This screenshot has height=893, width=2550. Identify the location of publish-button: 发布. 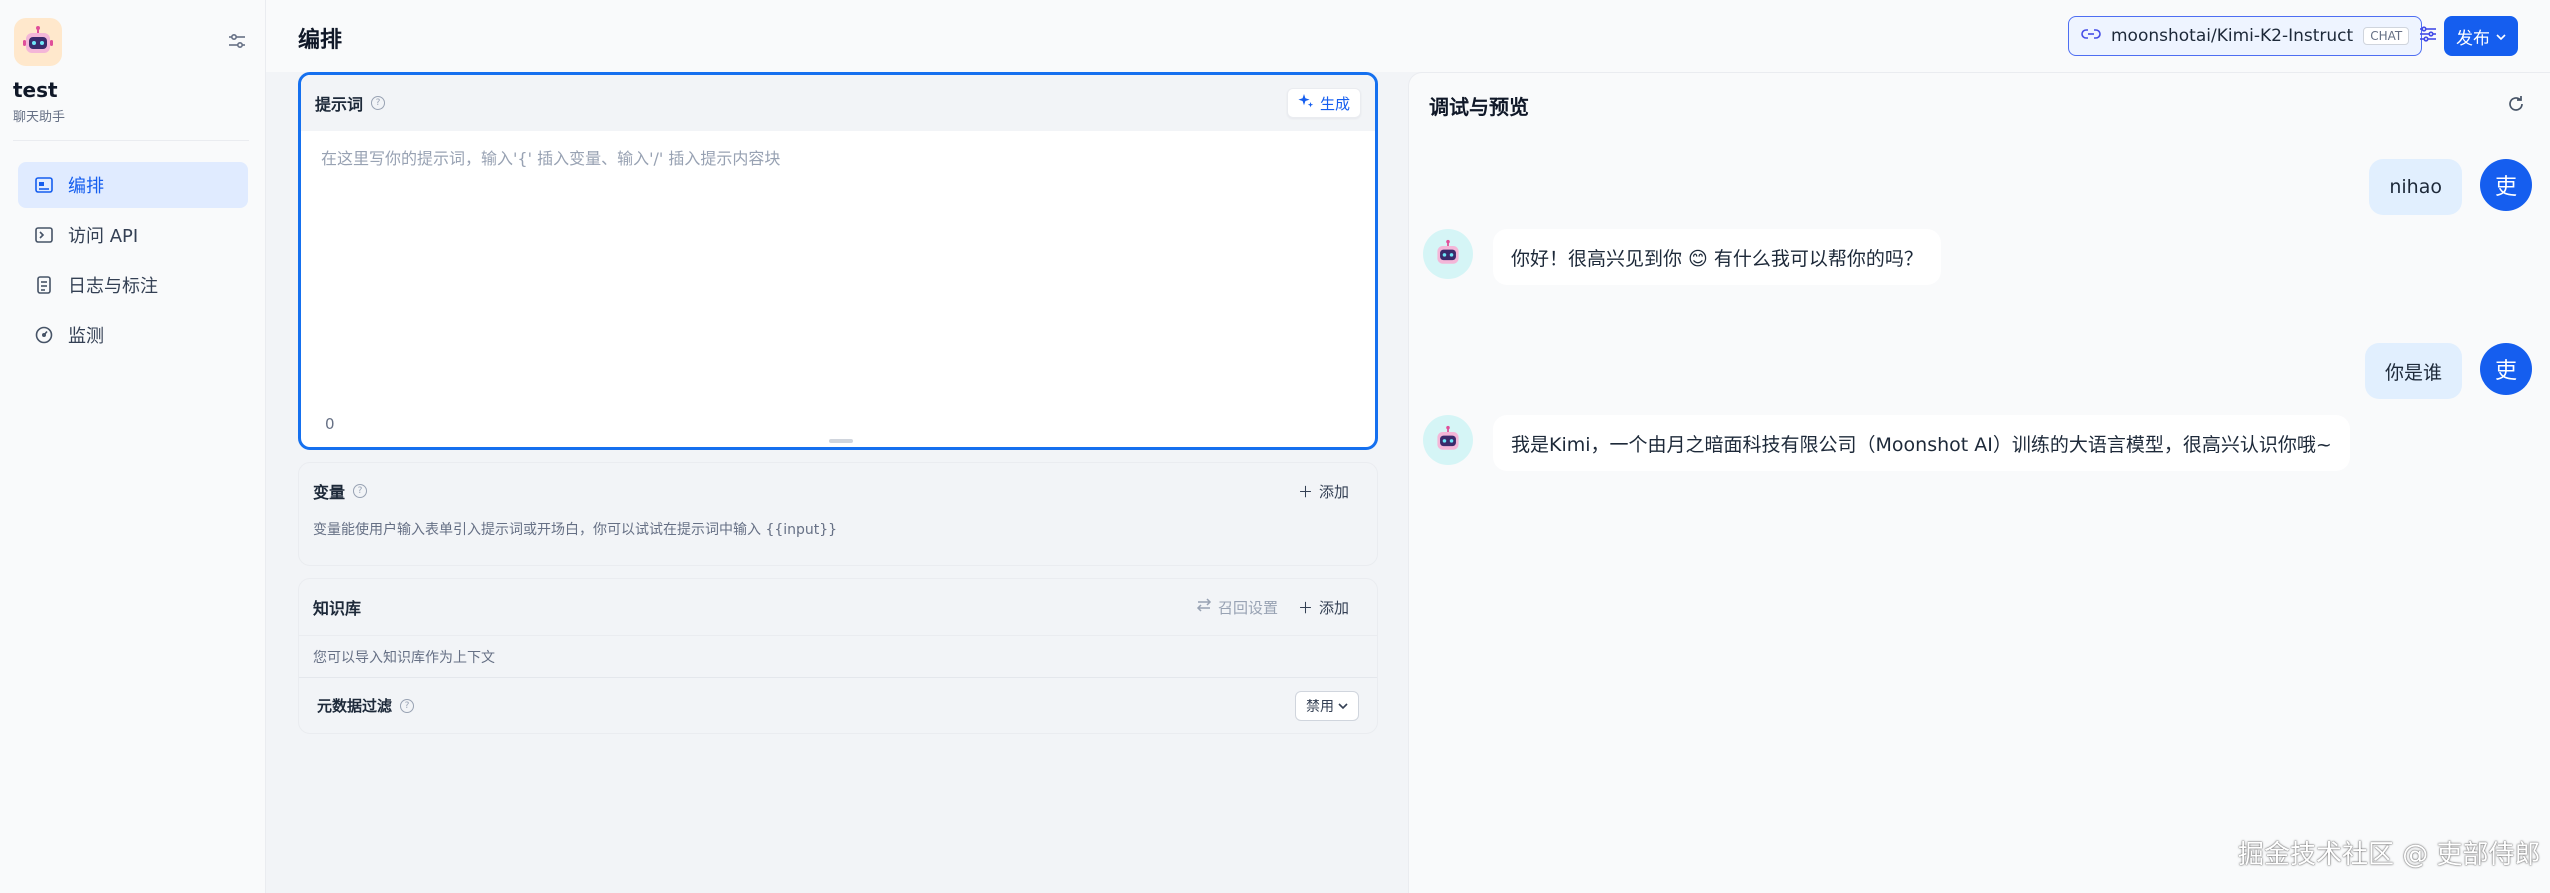
(2481, 36).